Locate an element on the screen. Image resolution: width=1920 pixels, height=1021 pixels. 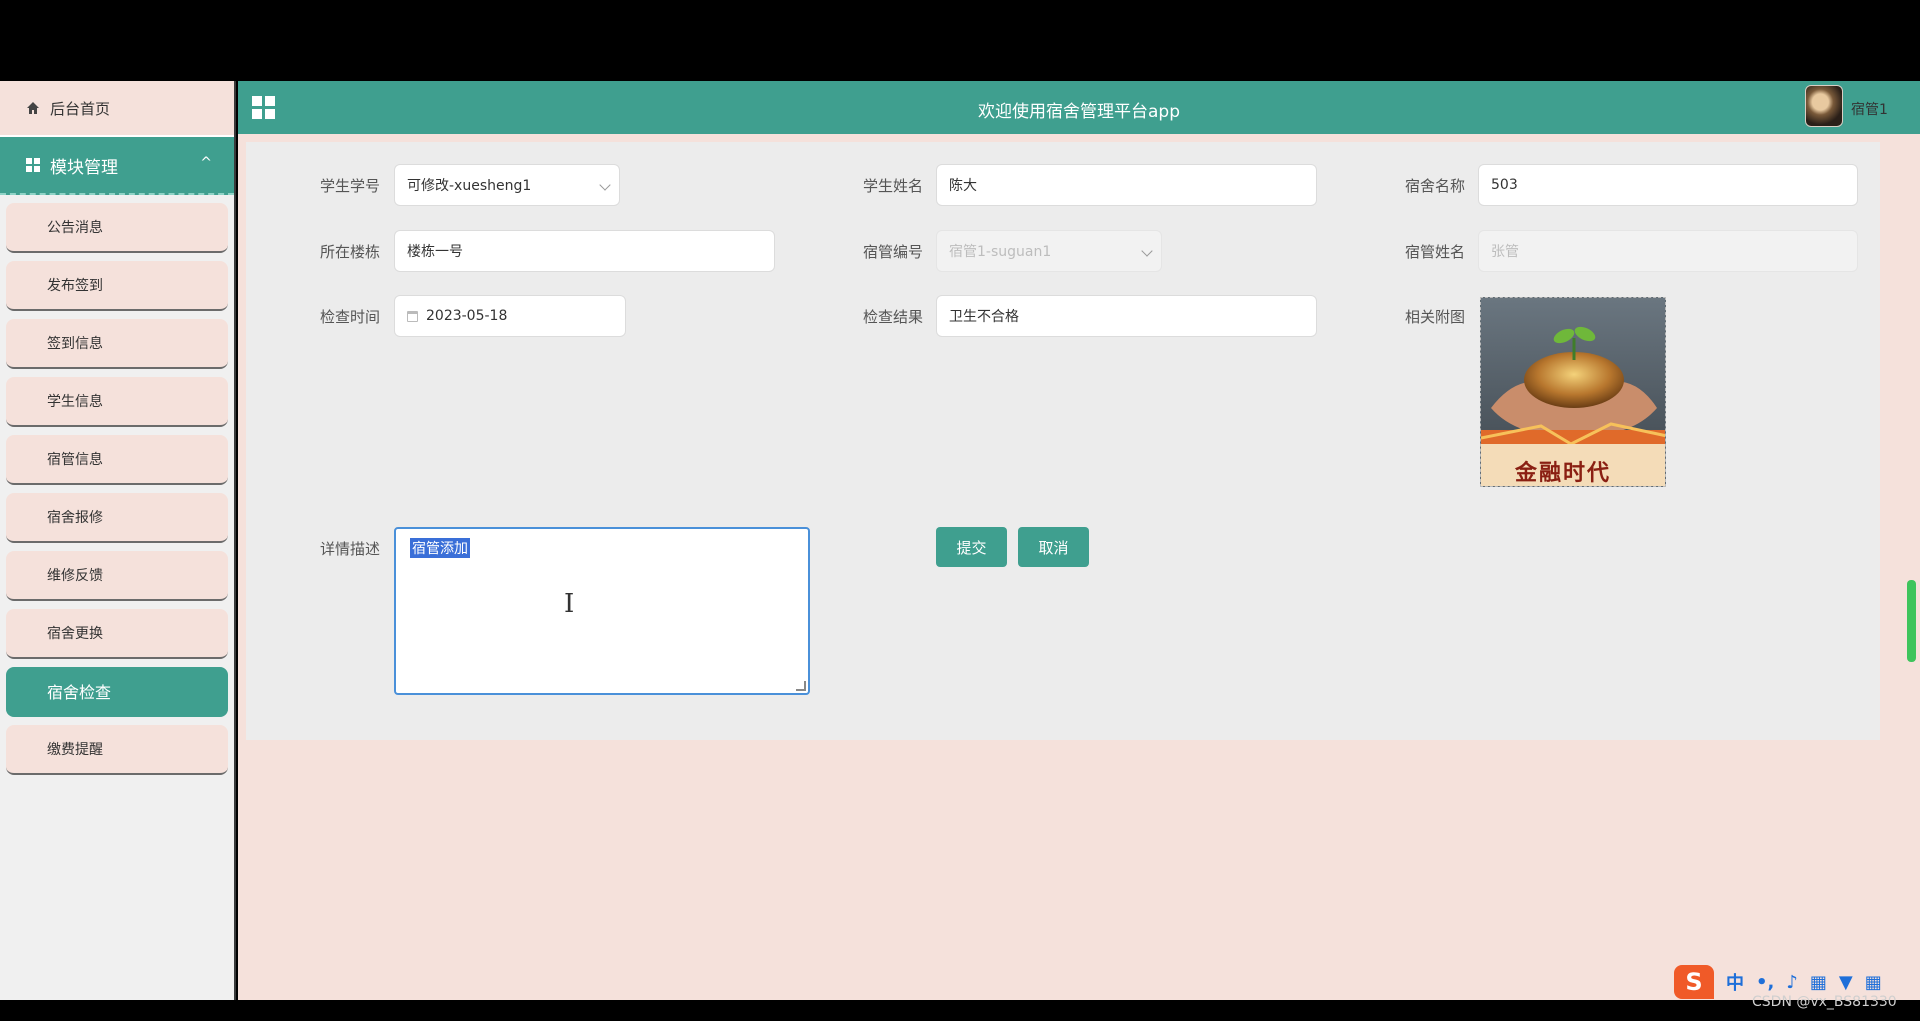
check-time-value: 2023-05-18 is located at coordinates (467, 316).